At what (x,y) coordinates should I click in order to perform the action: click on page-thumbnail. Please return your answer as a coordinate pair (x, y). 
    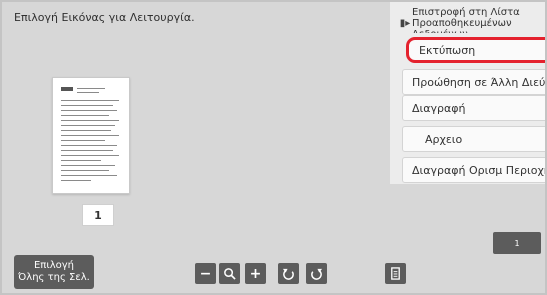
    Looking at the image, I should click on (91, 135).